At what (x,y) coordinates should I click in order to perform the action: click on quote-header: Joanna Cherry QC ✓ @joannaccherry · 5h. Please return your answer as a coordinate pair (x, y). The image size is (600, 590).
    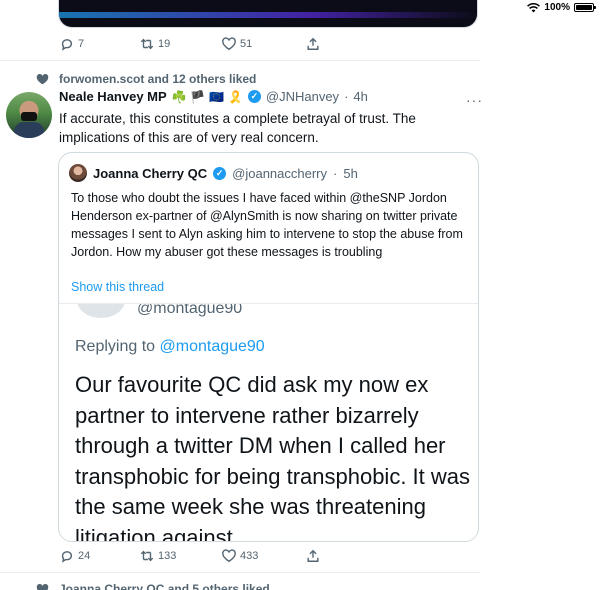
    Looking at the image, I should click on (213, 173).